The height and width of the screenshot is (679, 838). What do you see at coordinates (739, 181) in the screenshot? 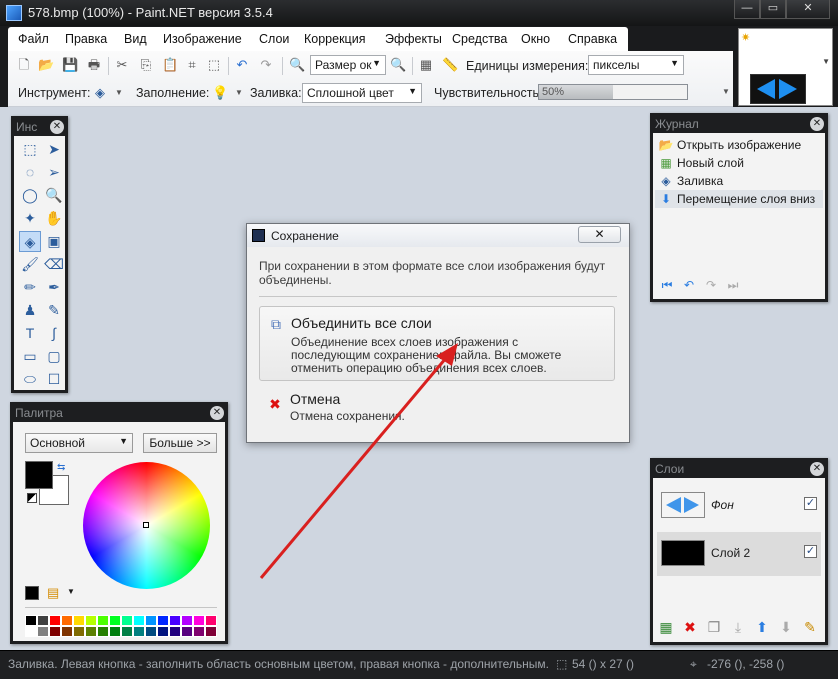
I see `history-item: ◈ Заливка` at bounding box center [739, 181].